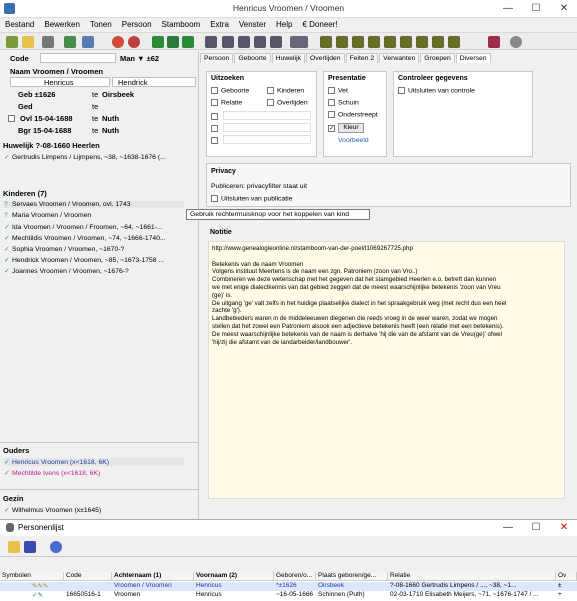 This screenshot has height=601, width=577. Describe the element at coordinates (436, 90) in the screenshot. I see `option-uitsluiten-controle: Uitsluiten van controle` at that location.